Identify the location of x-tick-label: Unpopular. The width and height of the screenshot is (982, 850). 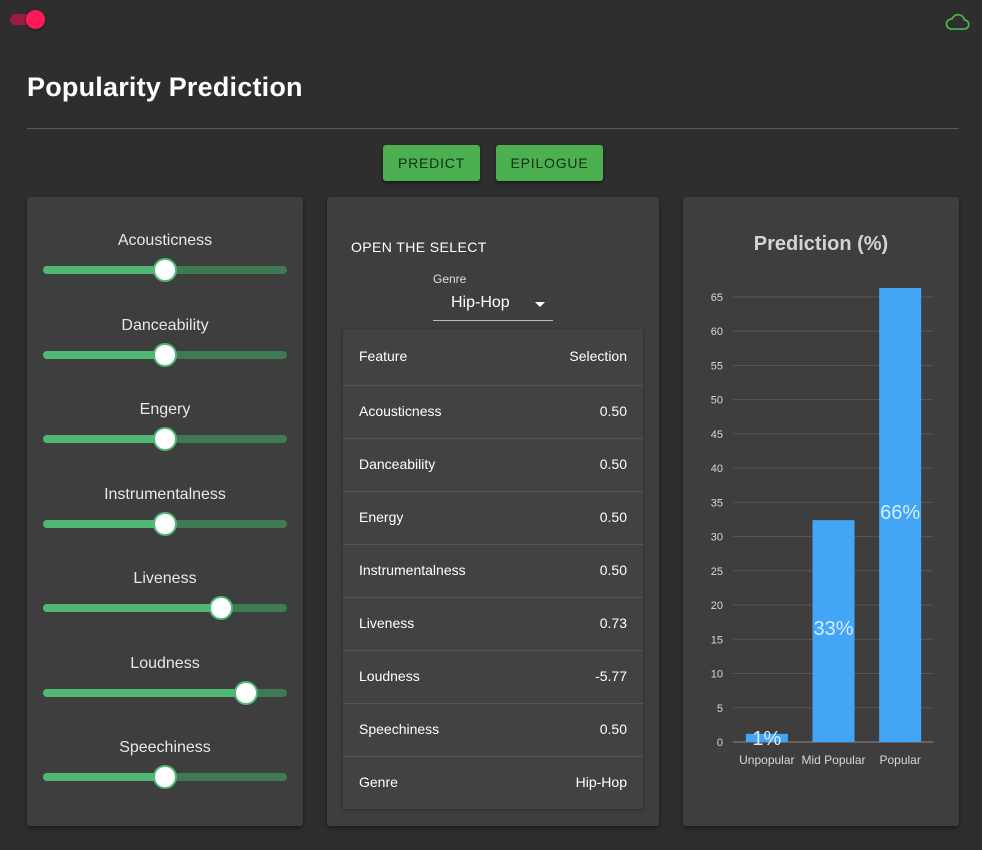
(766, 760).